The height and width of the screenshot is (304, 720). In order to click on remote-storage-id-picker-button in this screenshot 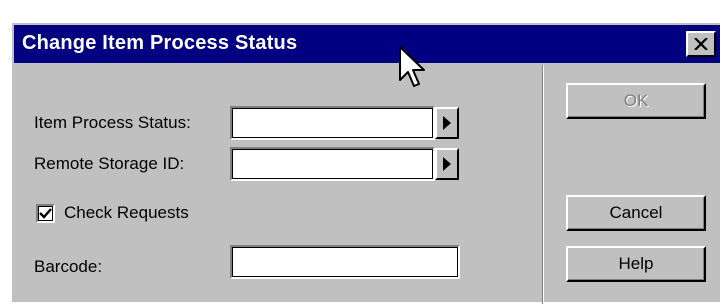, I will do `click(447, 164)`.